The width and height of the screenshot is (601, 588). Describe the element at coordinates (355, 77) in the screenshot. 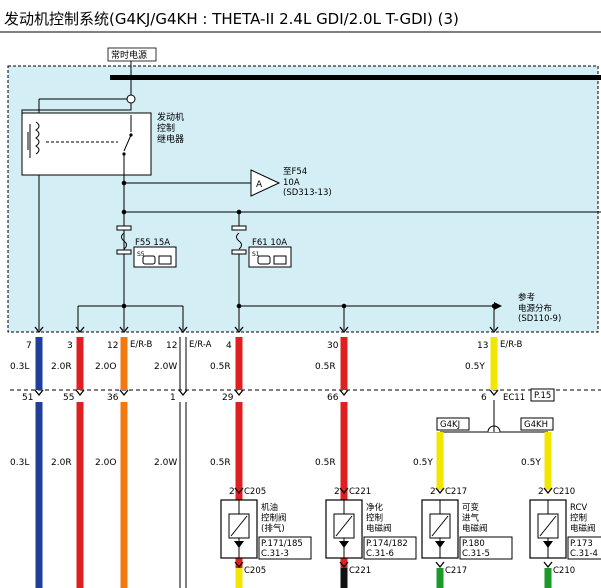

I see `power-bus` at that location.